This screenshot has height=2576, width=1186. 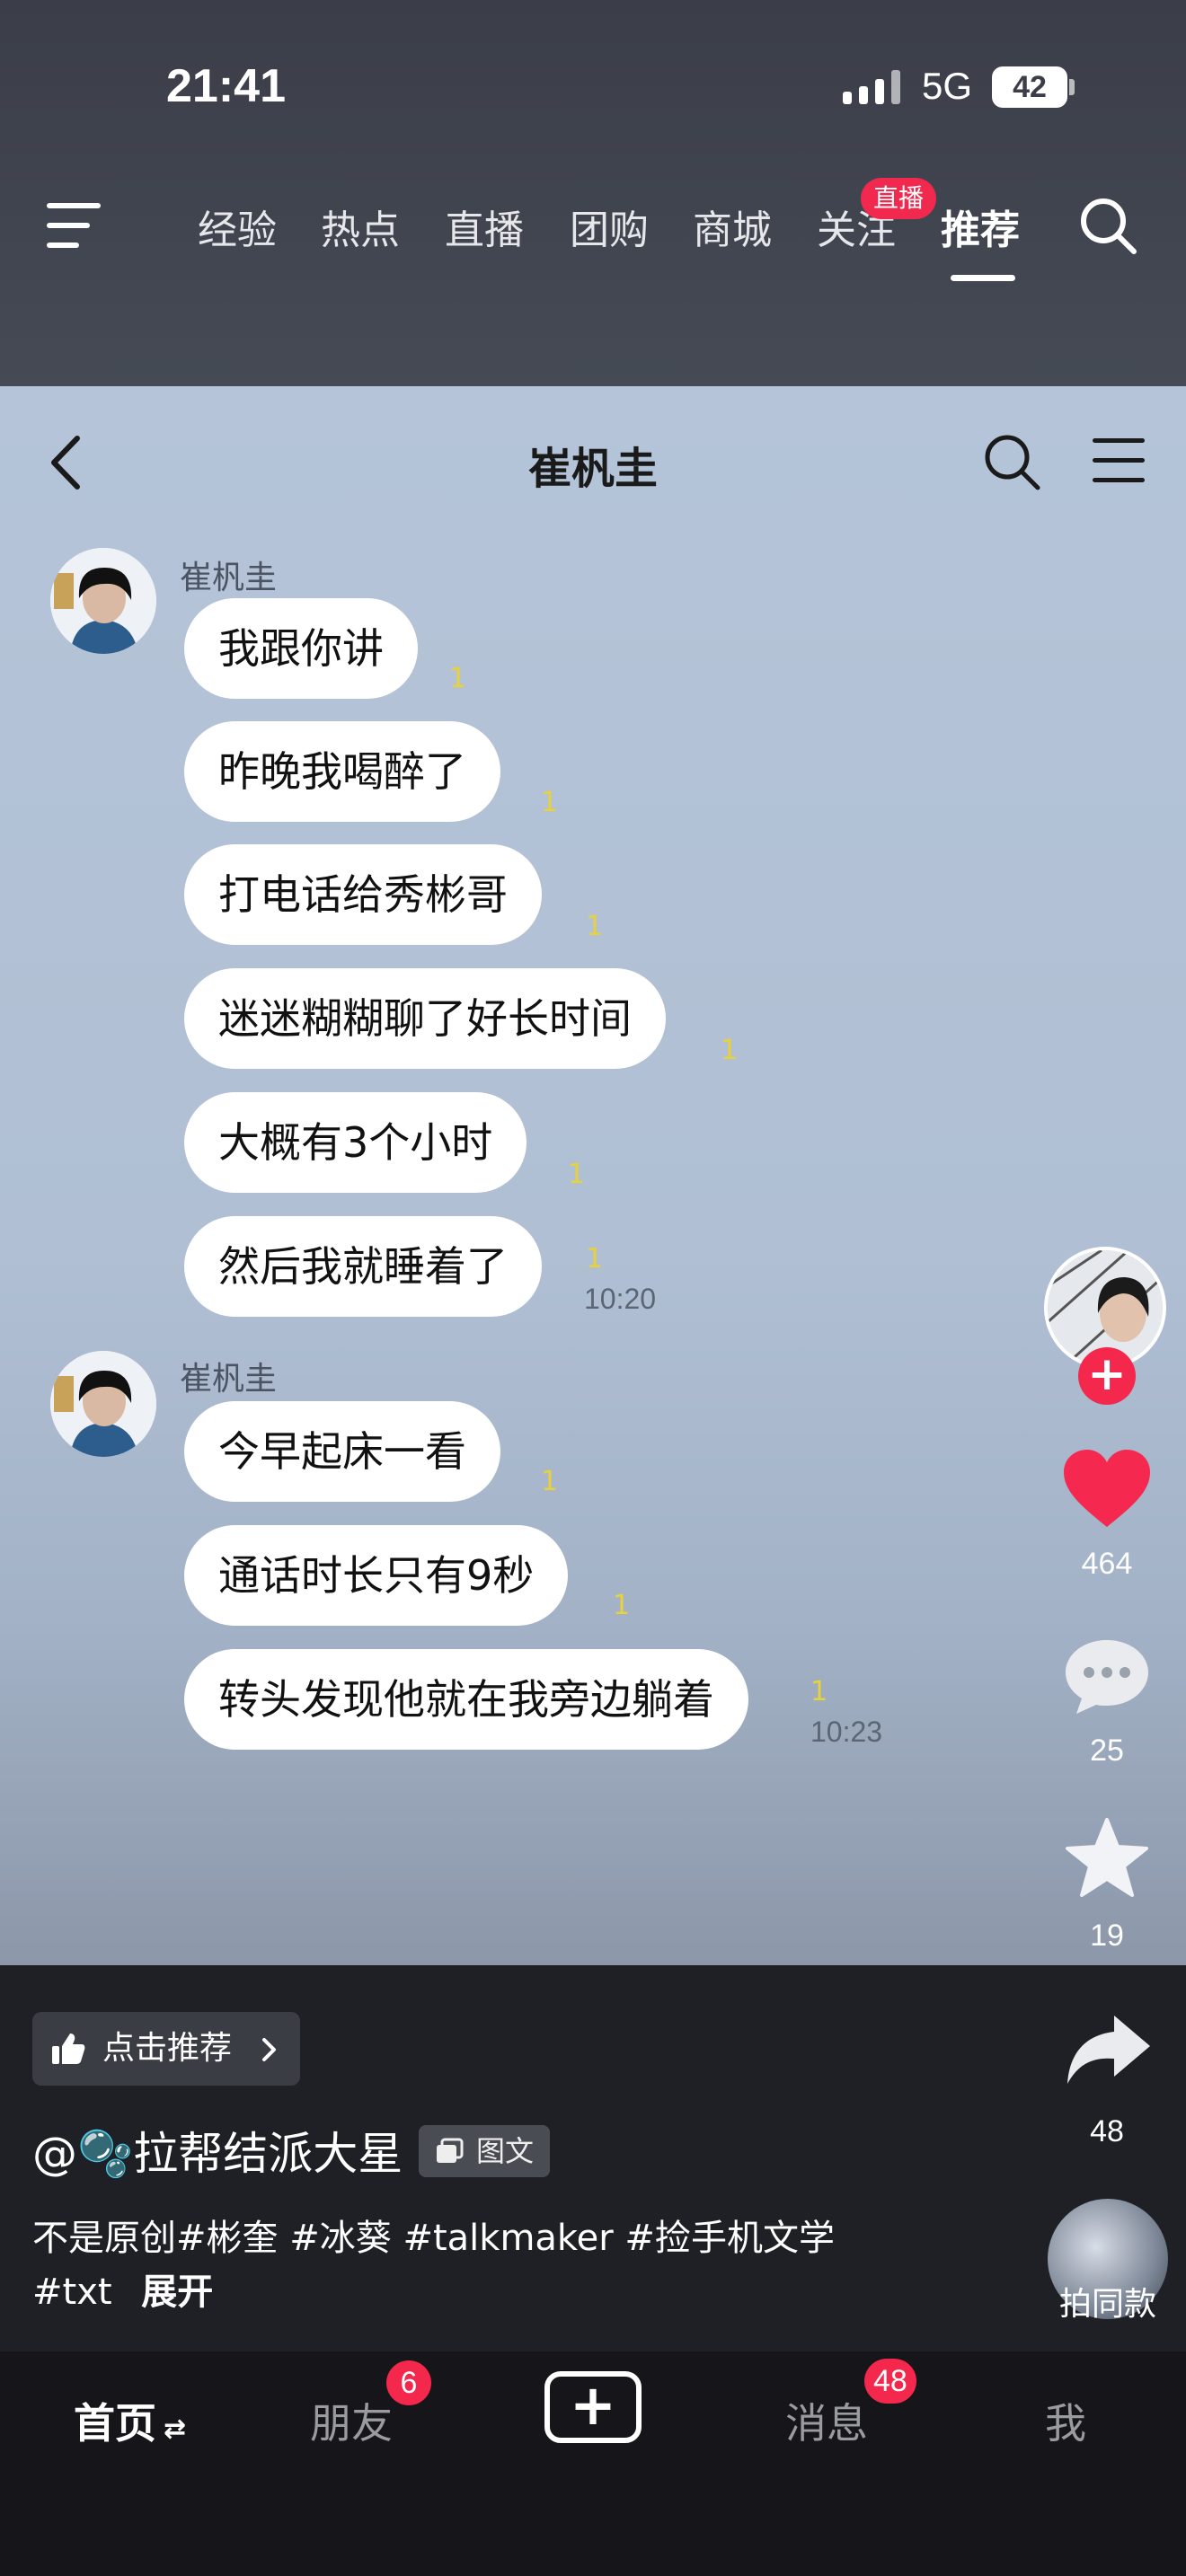 I want to click on recommend-label: 点击推荐, so click(x=167, y=2048).